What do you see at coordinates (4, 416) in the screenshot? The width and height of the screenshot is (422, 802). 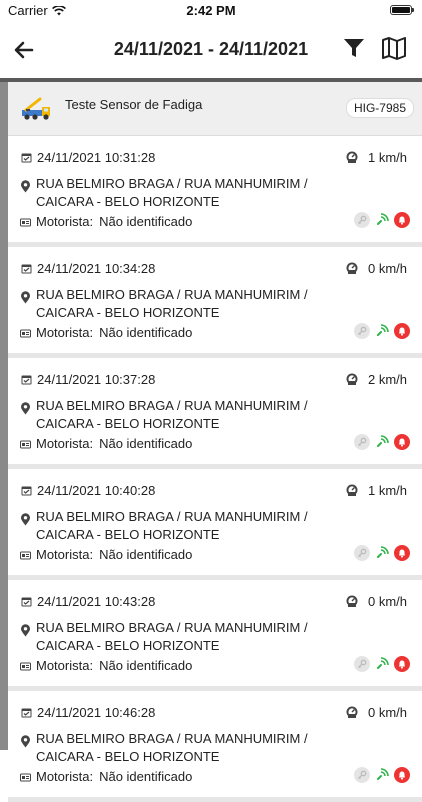 I see `left-rail` at bounding box center [4, 416].